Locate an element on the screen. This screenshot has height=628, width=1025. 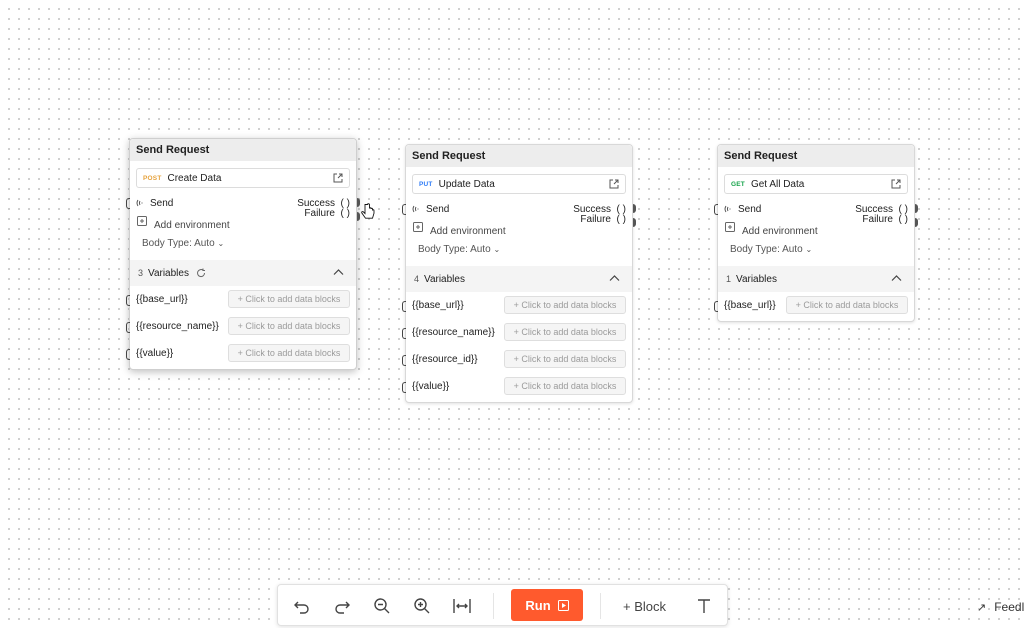
add-block-button: + Block is located at coordinates (644, 606).